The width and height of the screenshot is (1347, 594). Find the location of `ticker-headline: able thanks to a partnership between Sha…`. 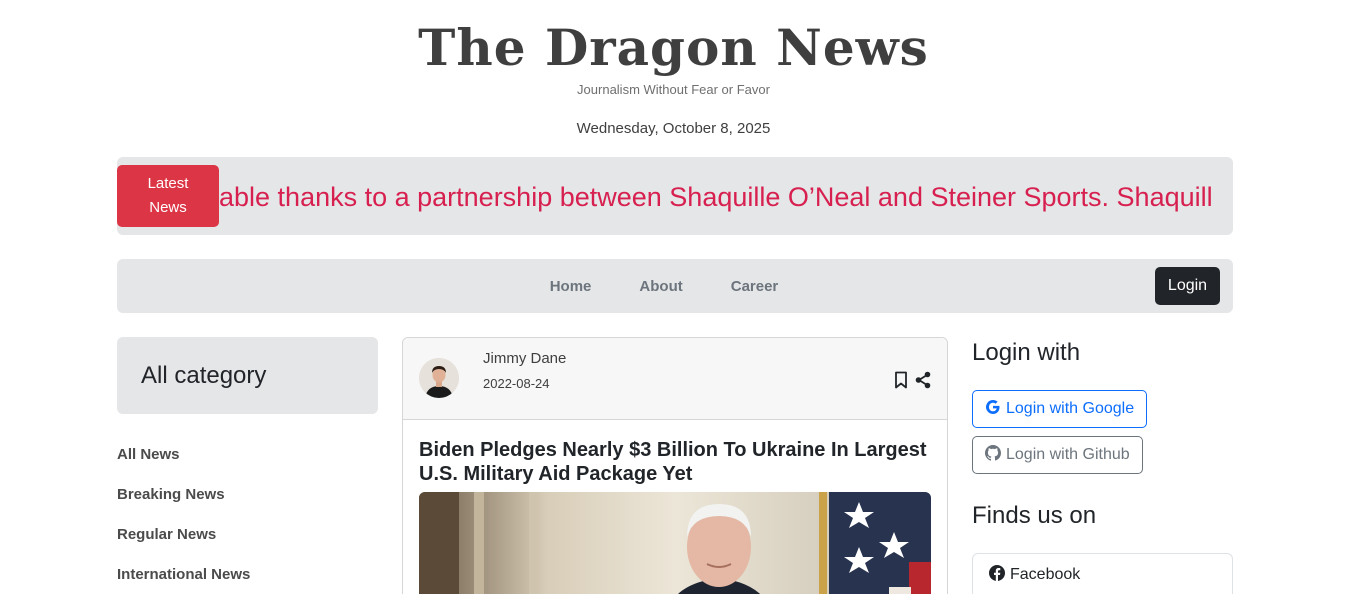

ticker-headline: able thanks to a partnership between Sha… is located at coordinates (716, 197).